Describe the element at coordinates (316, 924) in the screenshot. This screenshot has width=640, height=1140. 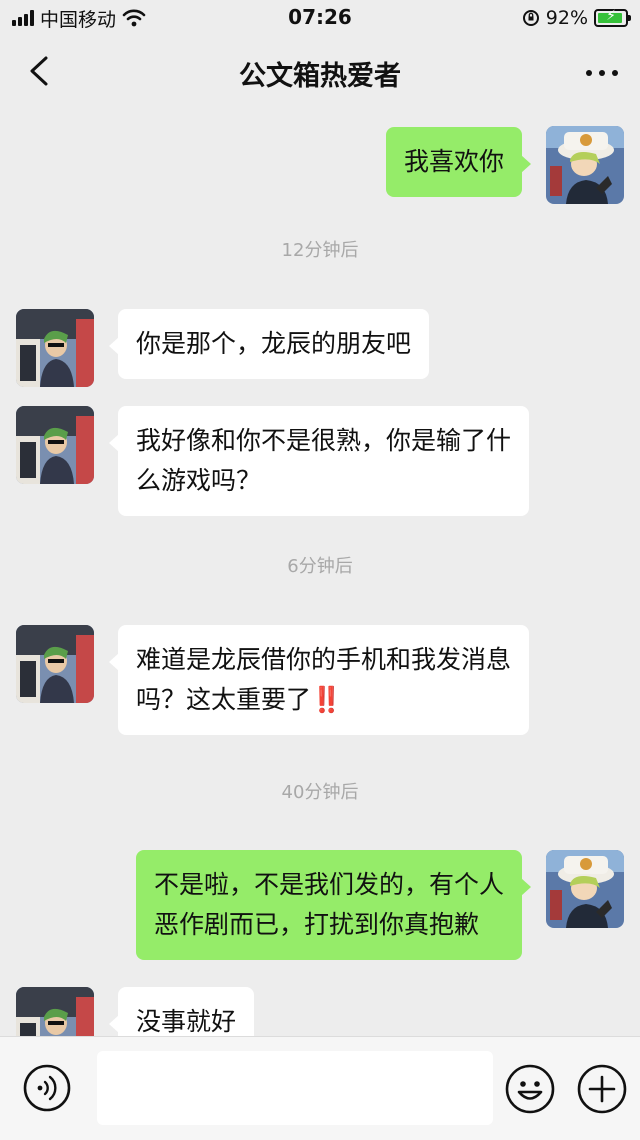
I see `message-text: 恶作剧而已，打扰到你真抱歉` at that location.